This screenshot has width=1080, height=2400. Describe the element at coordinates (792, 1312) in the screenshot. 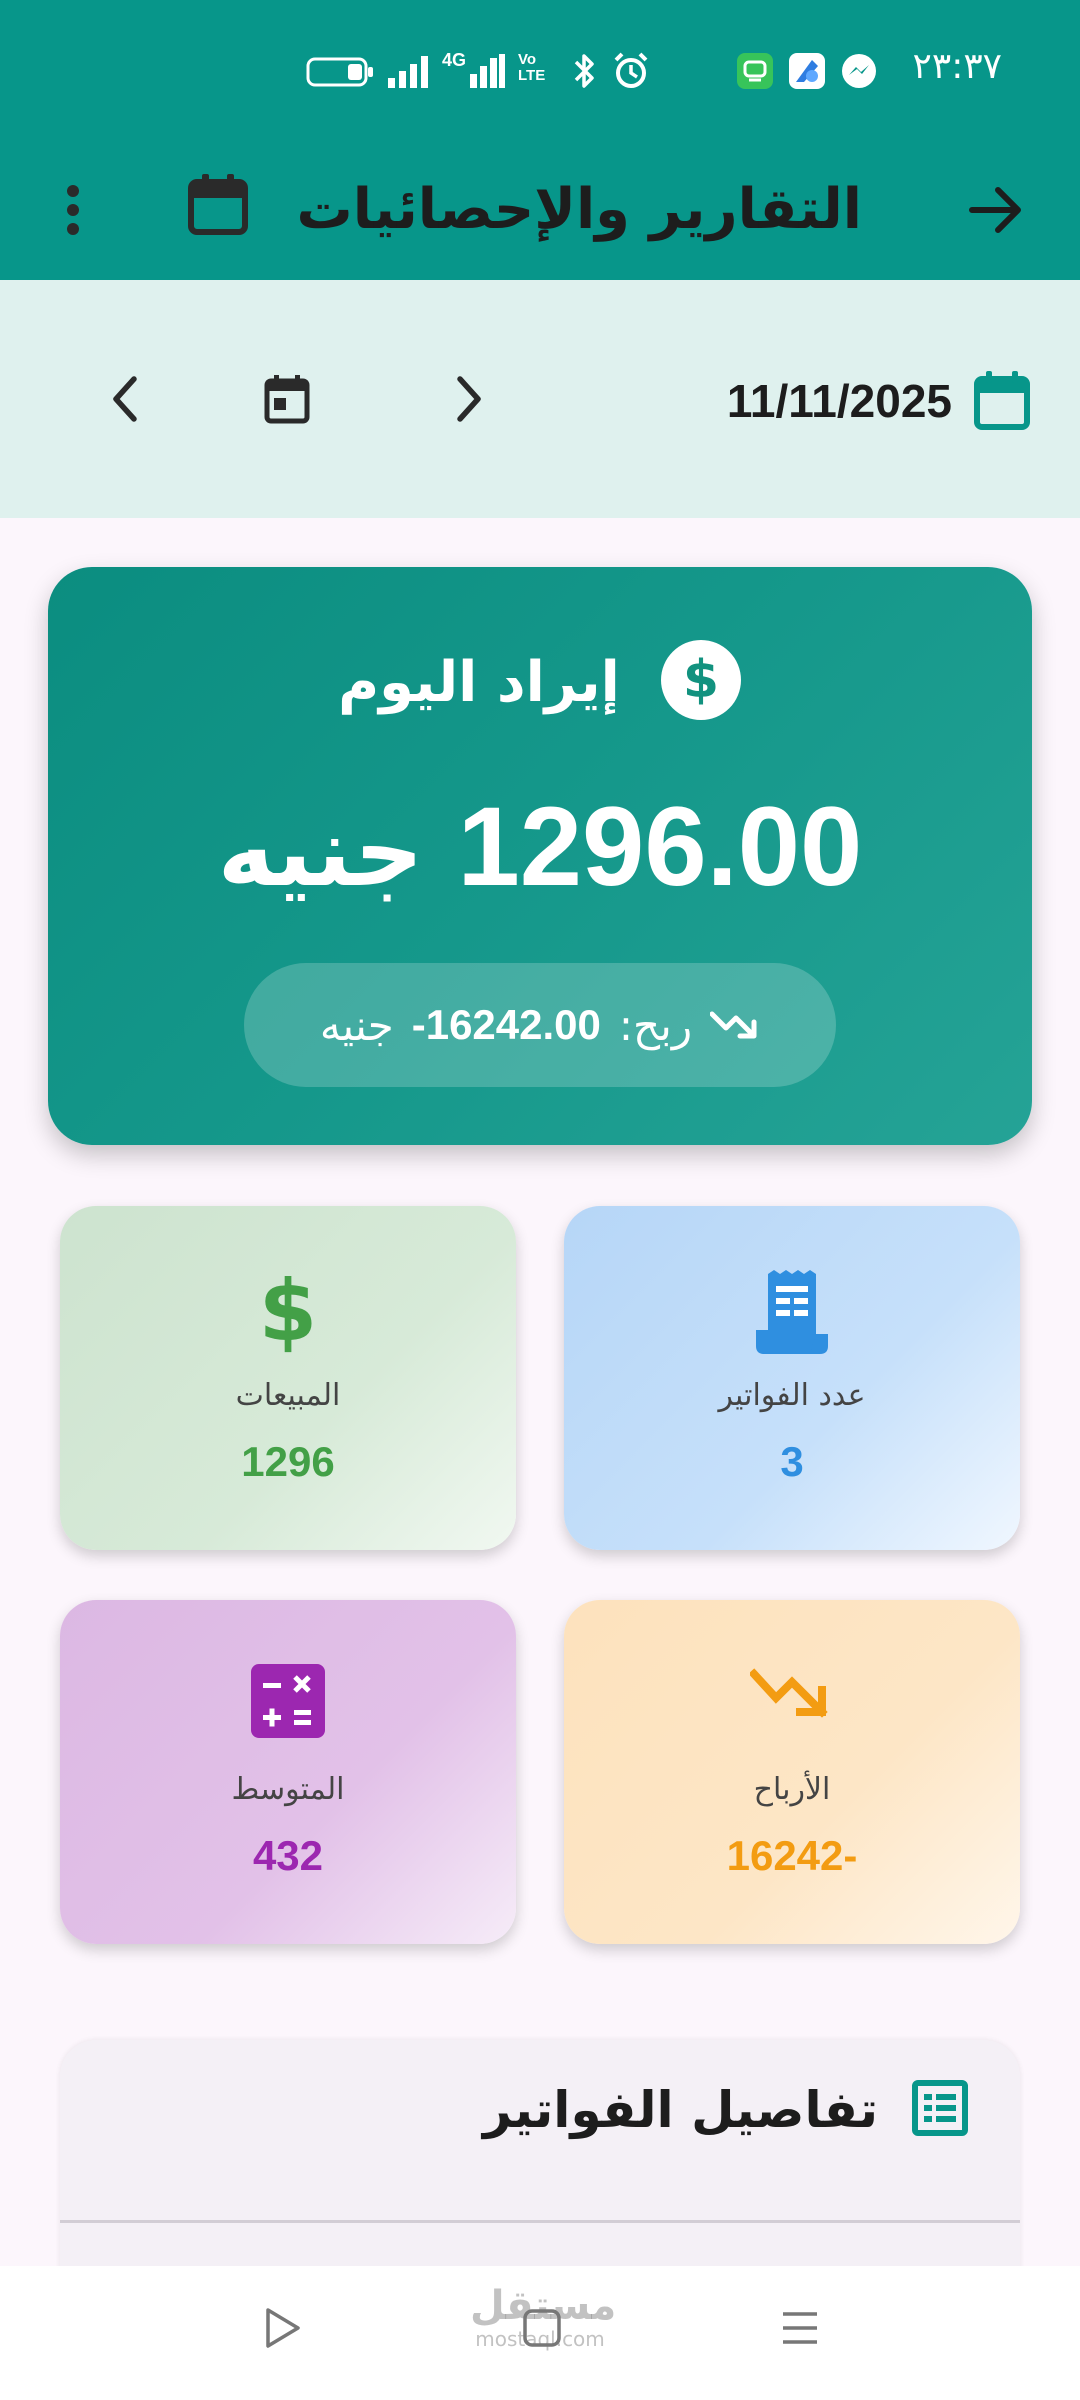

I see `receipt-icon` at that location.